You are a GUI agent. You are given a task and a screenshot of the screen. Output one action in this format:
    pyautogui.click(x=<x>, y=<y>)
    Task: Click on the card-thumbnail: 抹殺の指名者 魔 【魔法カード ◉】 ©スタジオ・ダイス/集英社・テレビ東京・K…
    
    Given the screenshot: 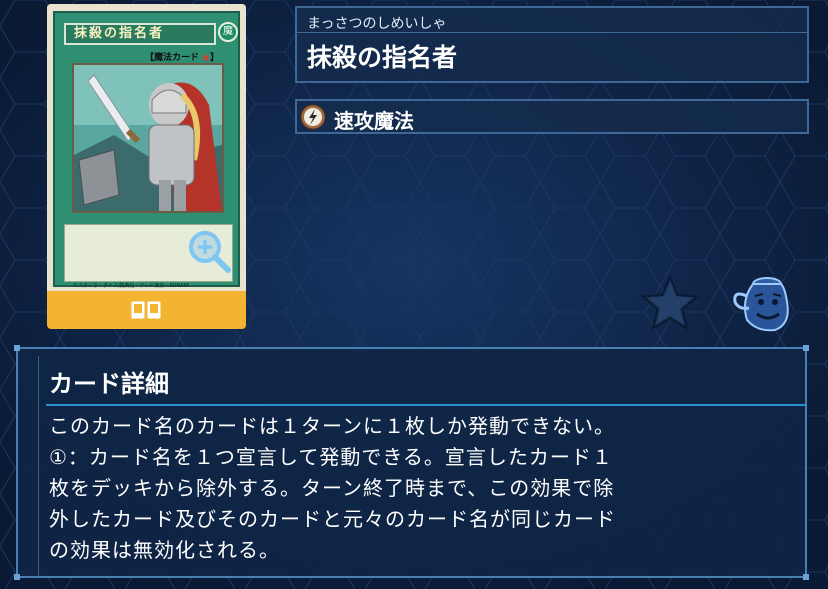 What is the action you would take?
    pyautogui.click(x=146, y=166)
    